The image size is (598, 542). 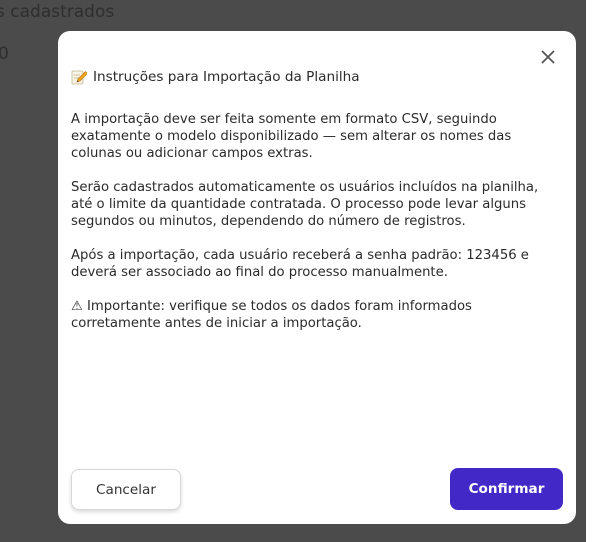 I want to click on close-icon, so click(x=548, y=57).